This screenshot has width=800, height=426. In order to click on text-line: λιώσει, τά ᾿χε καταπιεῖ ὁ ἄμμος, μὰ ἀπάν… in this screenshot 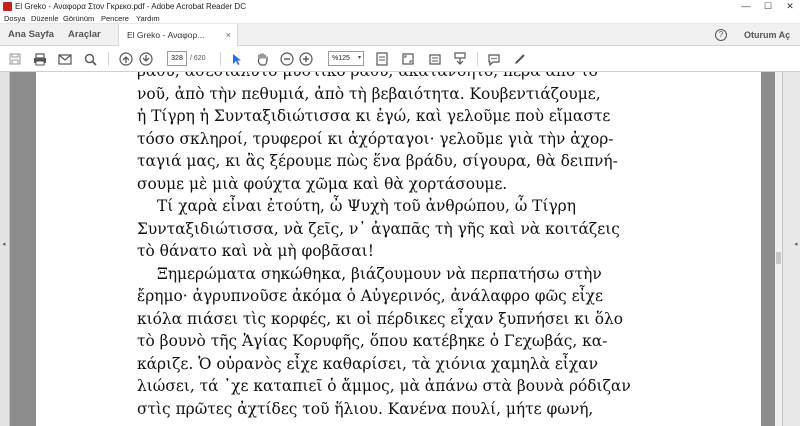, I will do `click(384, 386)`.